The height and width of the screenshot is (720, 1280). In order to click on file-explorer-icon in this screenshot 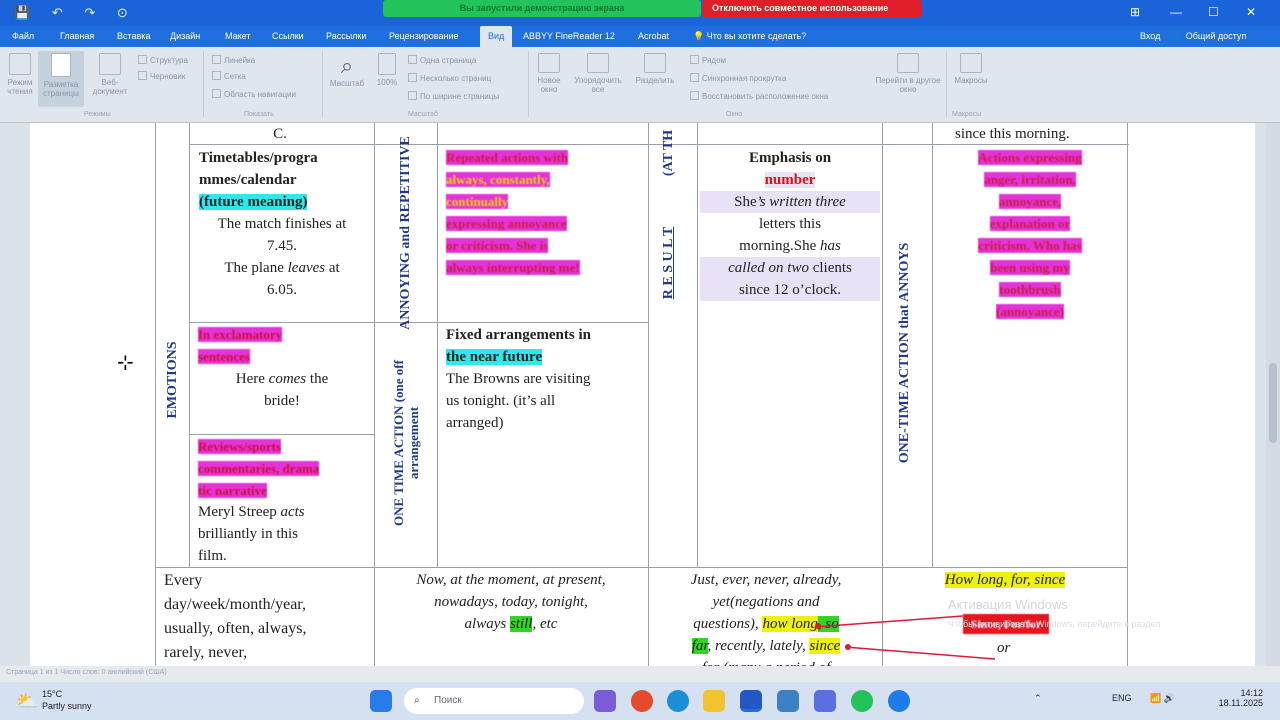, I will do `click(714, 701)`.